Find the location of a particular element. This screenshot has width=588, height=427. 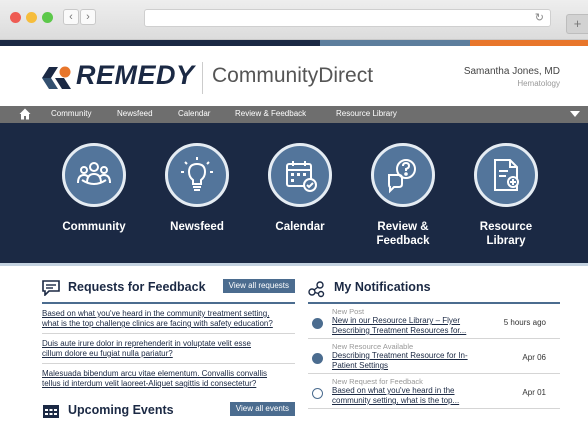

tile-newsfeed: Newsfeed is located at coordinates (197, 188).